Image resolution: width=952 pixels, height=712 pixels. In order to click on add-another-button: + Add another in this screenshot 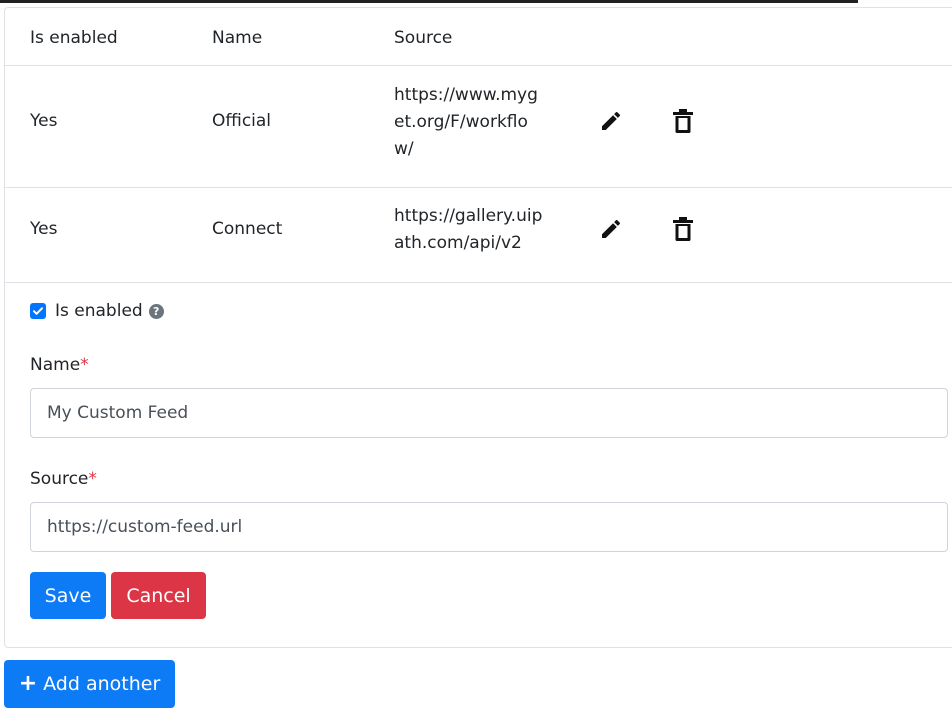, I will do `click(89, 684)`.